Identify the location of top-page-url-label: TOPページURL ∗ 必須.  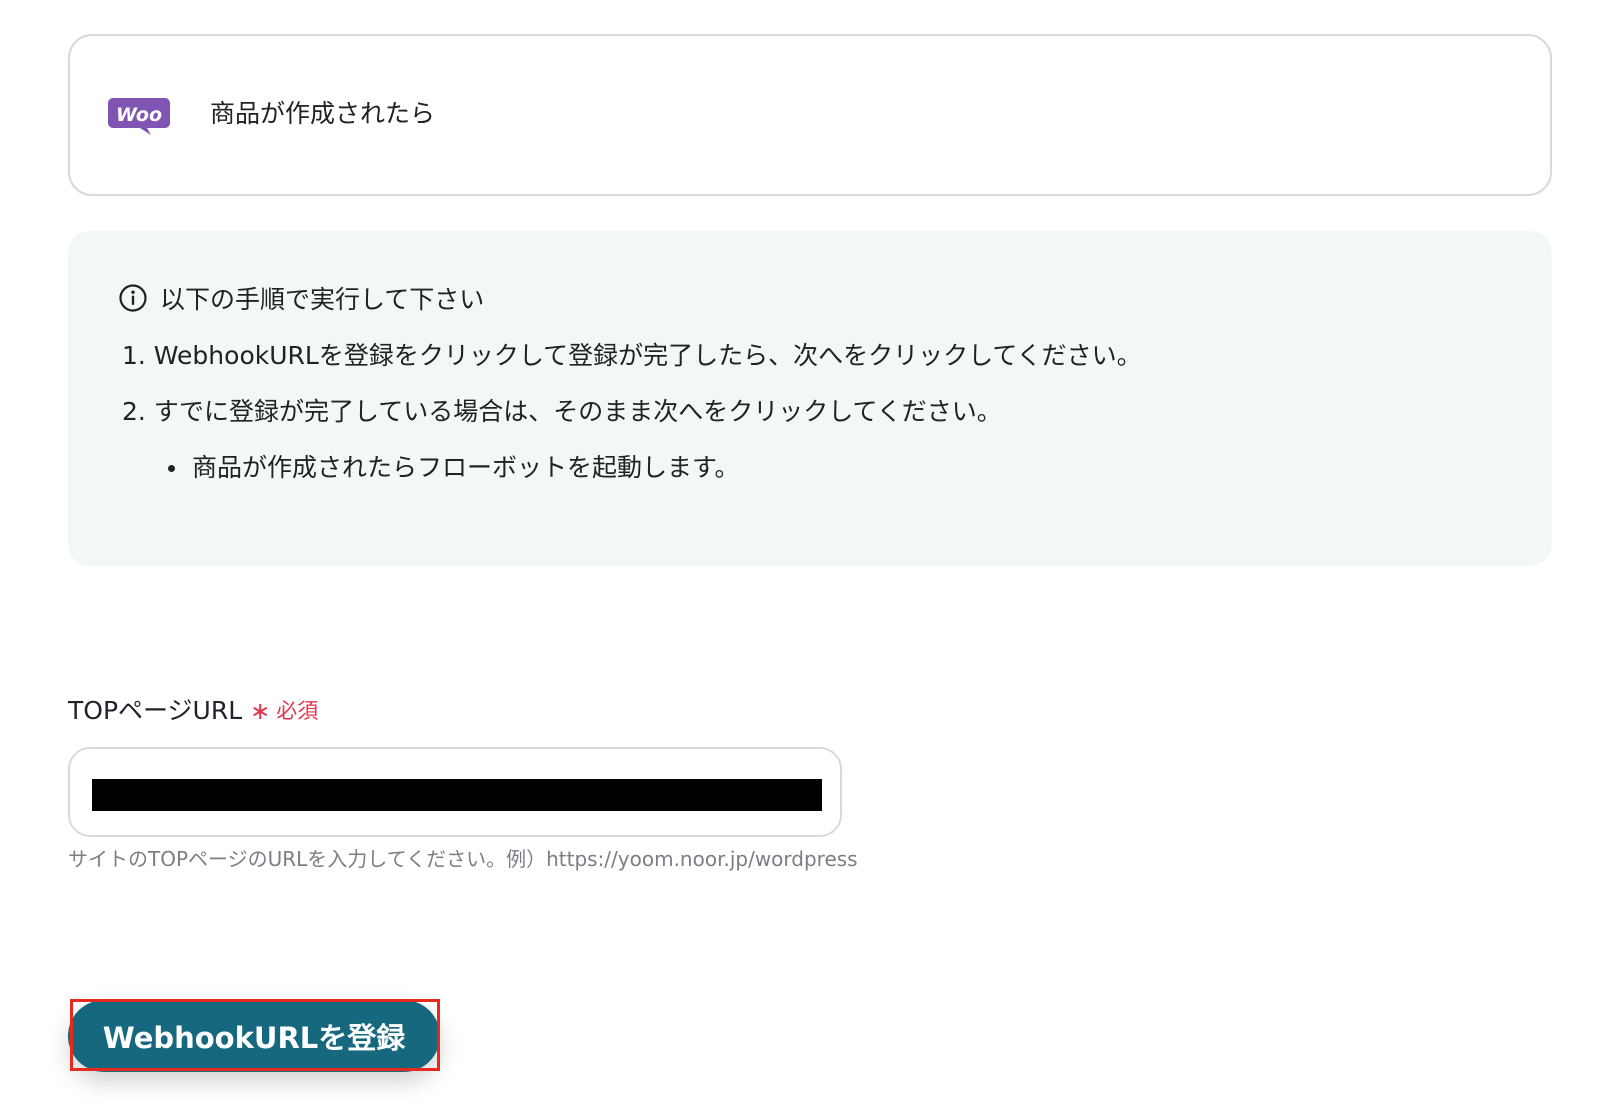
(193, 711).